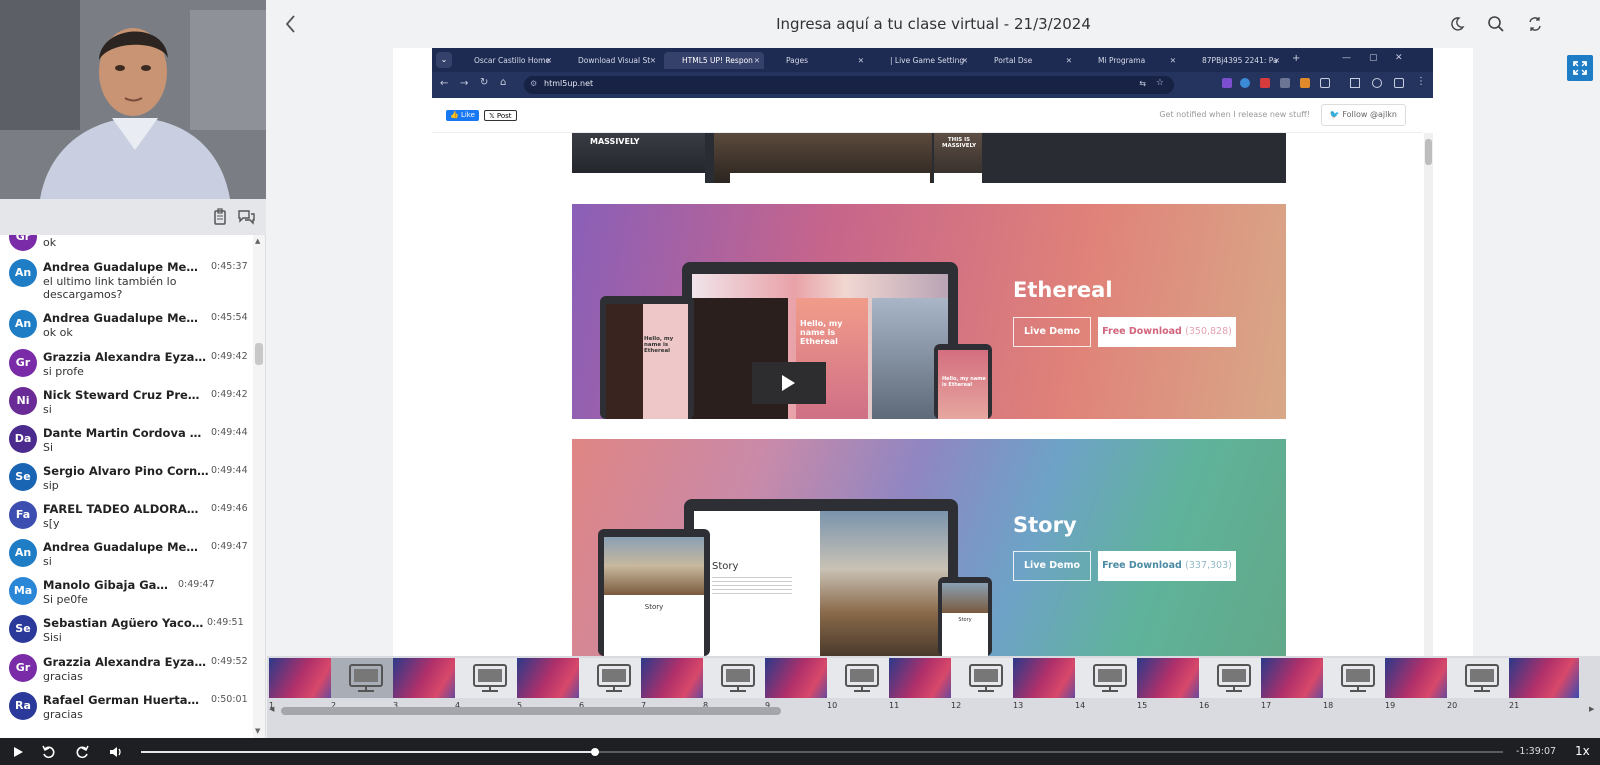  Describe the element at coordinates (82, 752) in the screenshot. I see `forward-icon` at that location.